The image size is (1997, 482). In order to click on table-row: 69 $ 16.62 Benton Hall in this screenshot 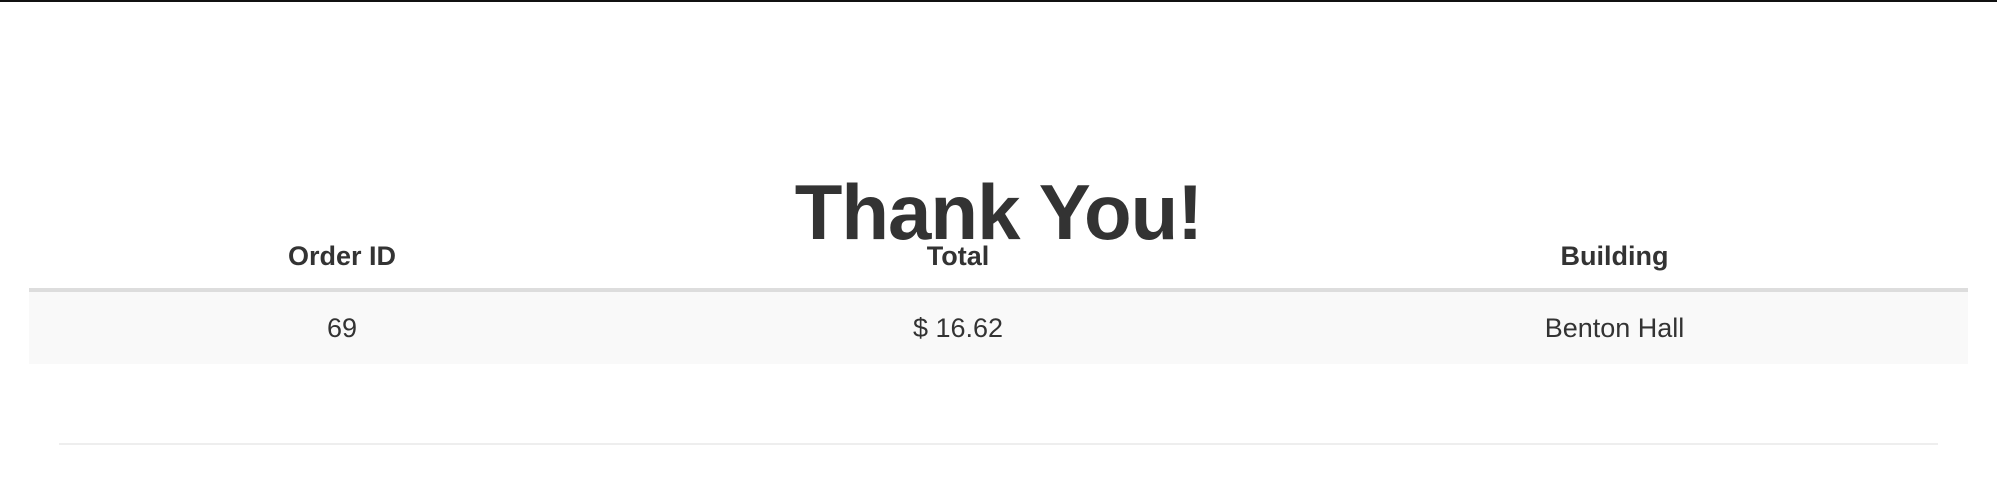, I will do `click(998, 327)`.